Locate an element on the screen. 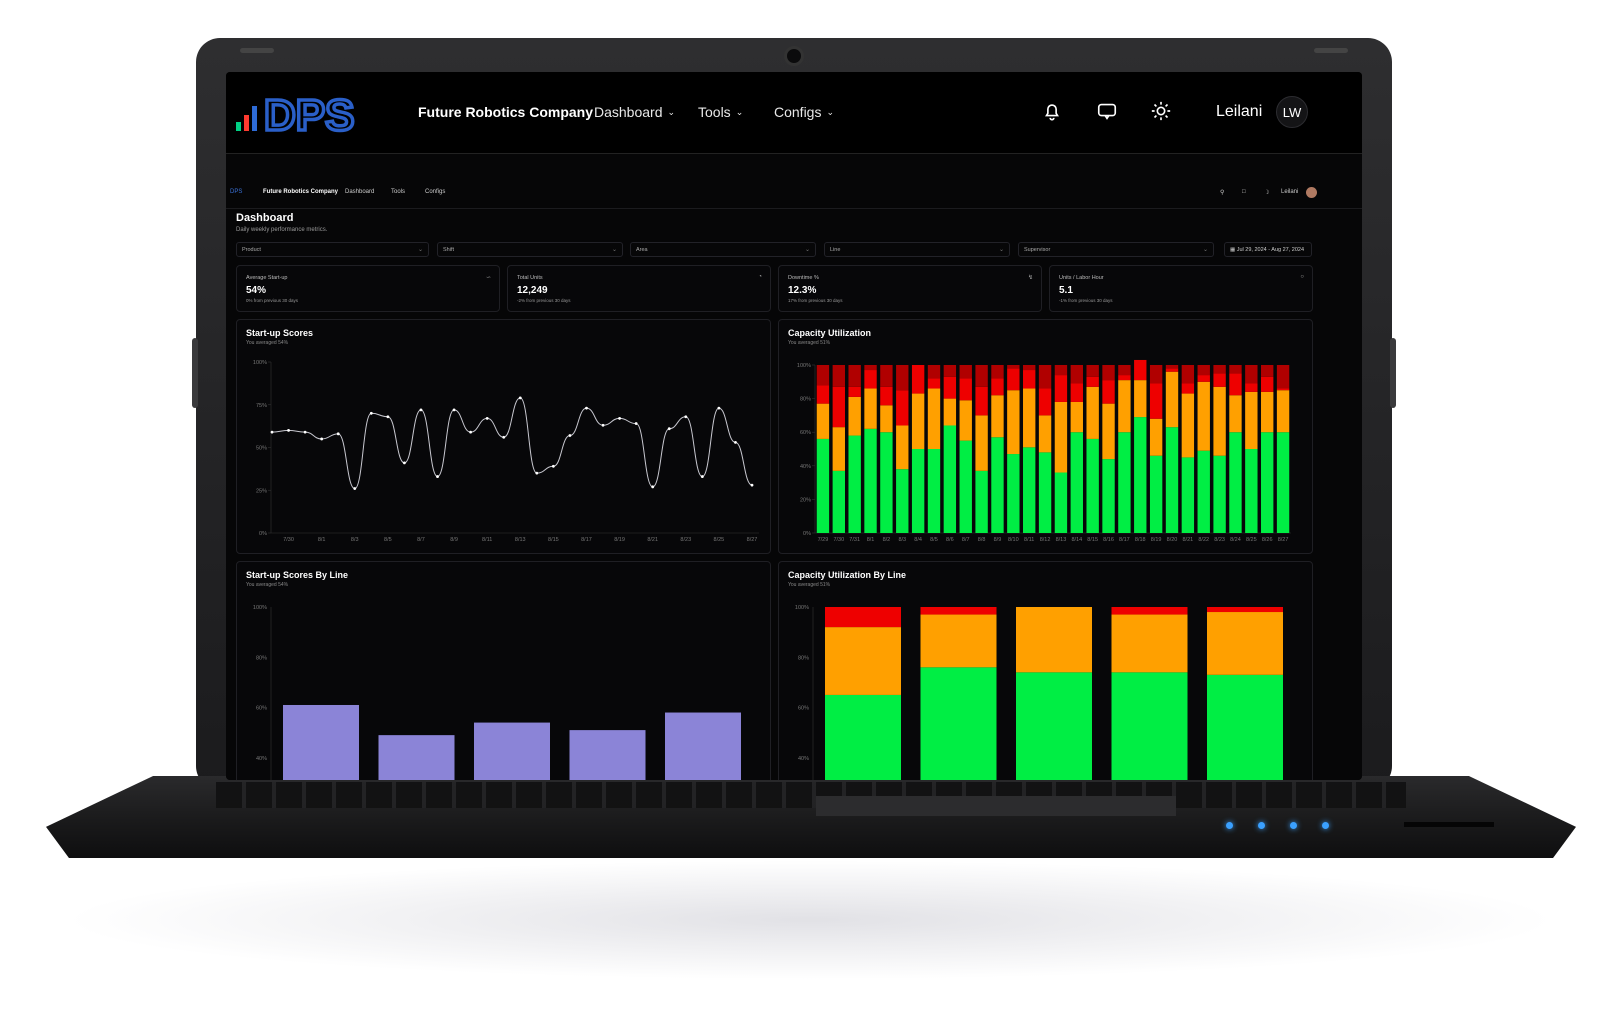  date-range-picker: ▦ Jul 29, 2024 - Aug 27, 2024 is located at coordinates (1268, 249).